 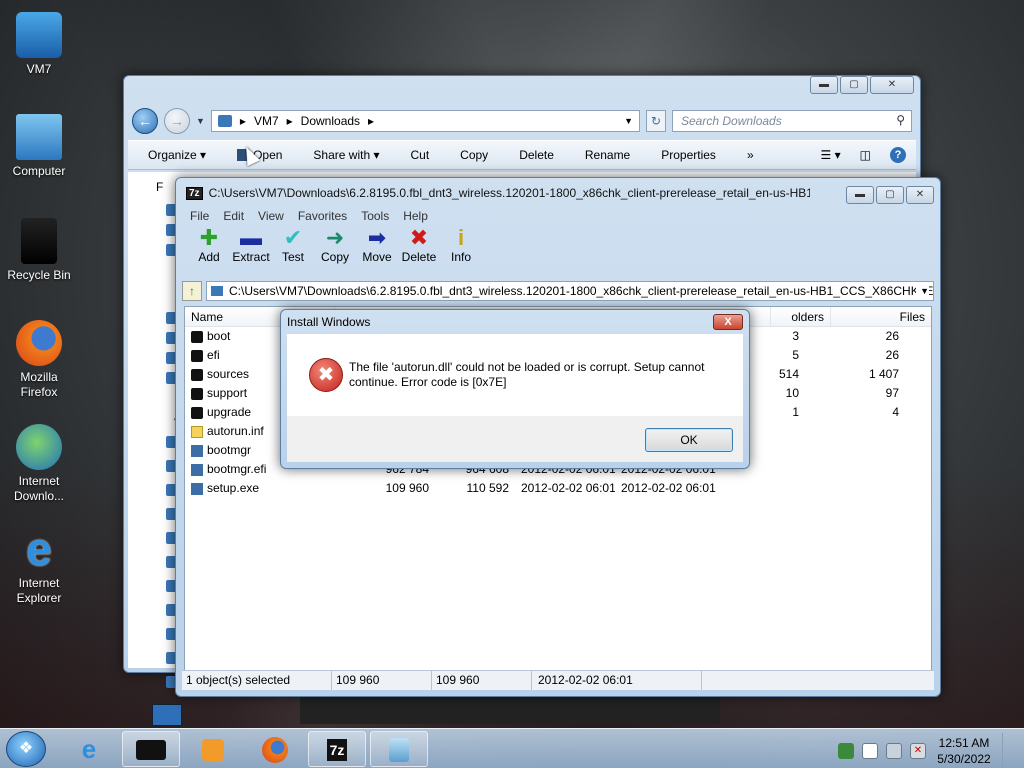 What do you see at coordinates (322, 216) in the screenshot?
I see `menu-favorites: Favorites` at bounding box center [322, 216].